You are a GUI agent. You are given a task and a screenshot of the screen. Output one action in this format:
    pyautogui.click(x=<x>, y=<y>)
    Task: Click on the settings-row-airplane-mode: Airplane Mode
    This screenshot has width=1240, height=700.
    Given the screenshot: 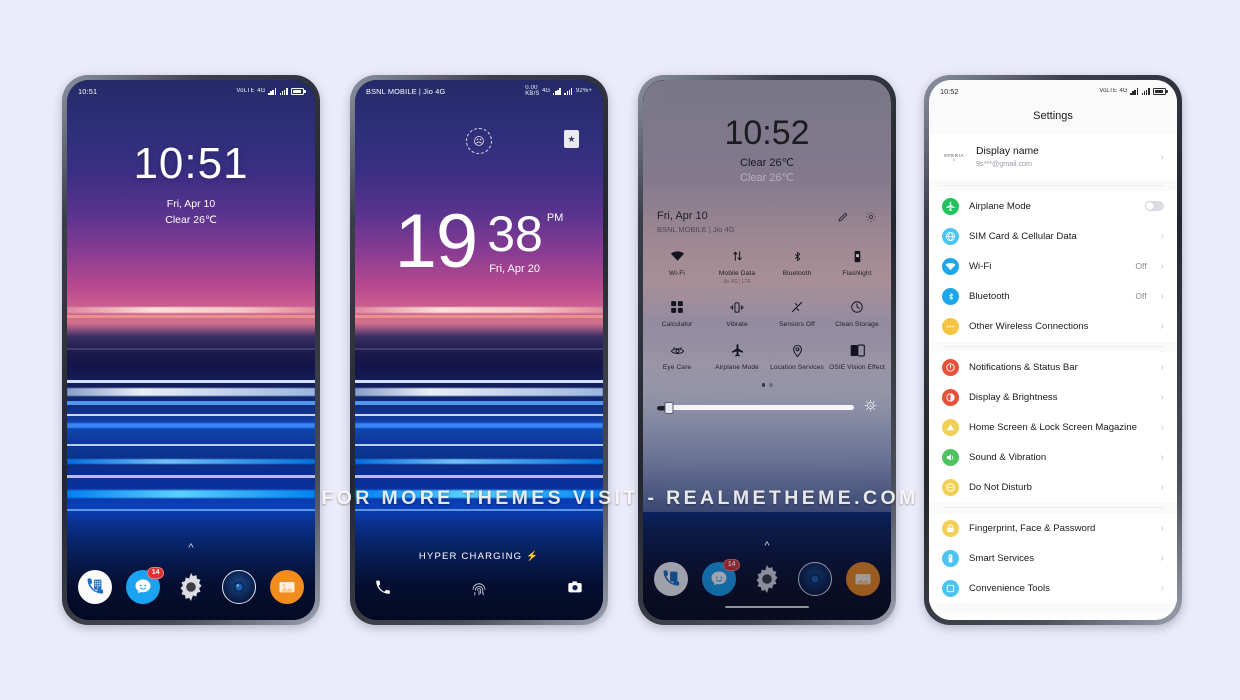 What is the action you would take?
    pyautogui.click(x=1053, y=206)
    